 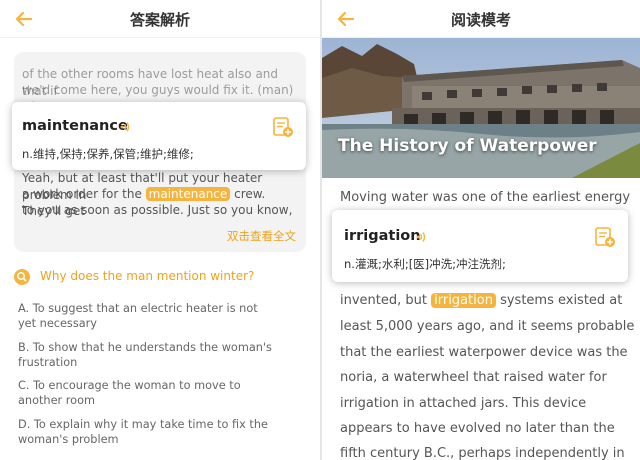 What do you see at coordinates (463, 403) in the screenshot?
I see `article-line: irrigation in attached jars. This device` at bounding box center [463, 403].